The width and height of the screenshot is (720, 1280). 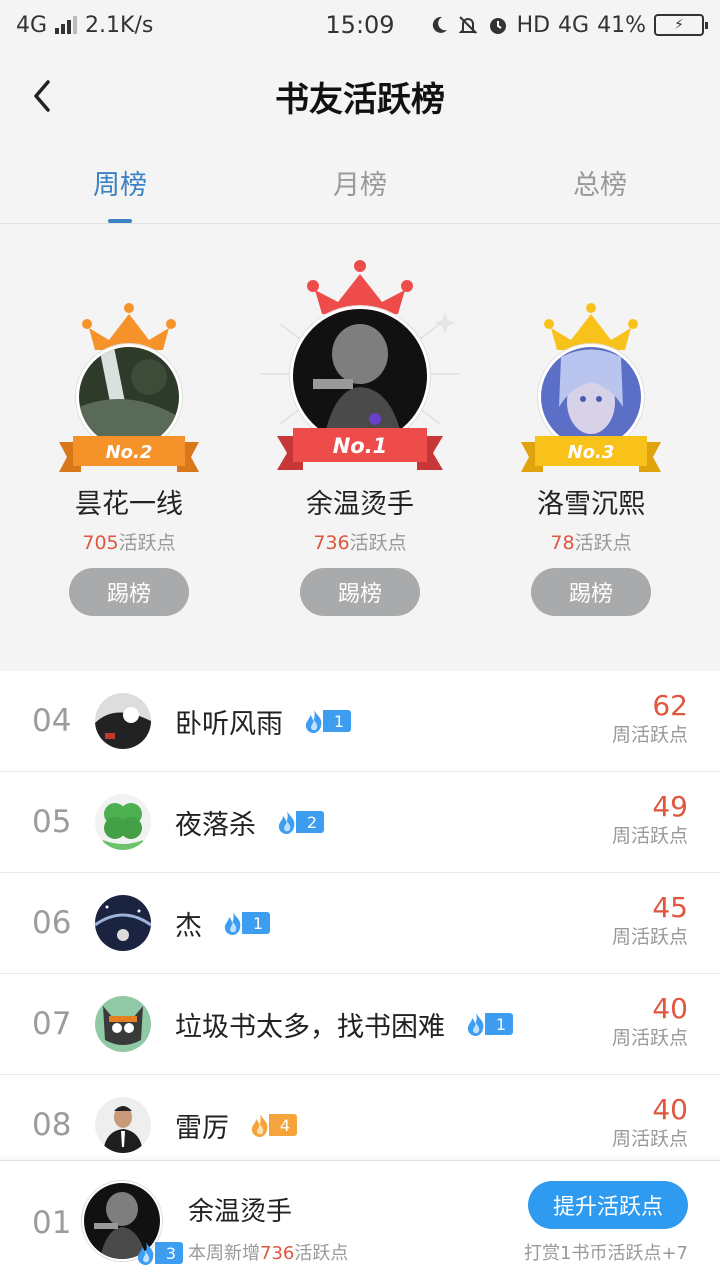 I want to click on tab-bar: 周榜 月榜 总榜, so click(x=360, y=183).